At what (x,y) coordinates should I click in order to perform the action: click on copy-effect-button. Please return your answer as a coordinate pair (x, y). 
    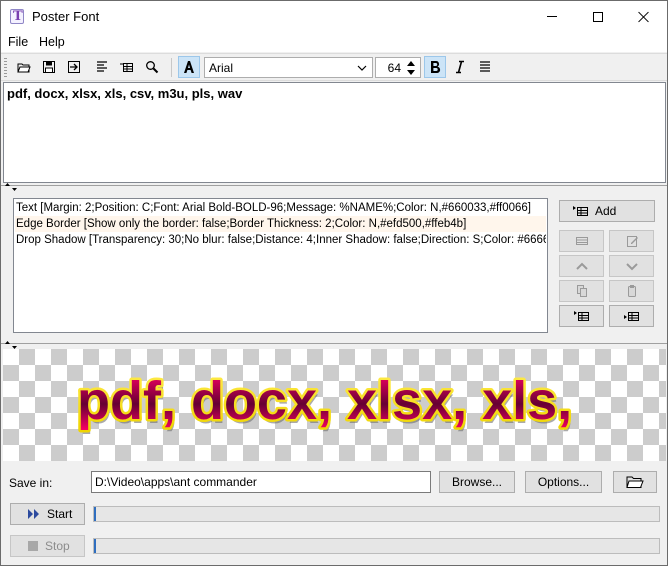
    Looking at the image, I should click on (581, 291).